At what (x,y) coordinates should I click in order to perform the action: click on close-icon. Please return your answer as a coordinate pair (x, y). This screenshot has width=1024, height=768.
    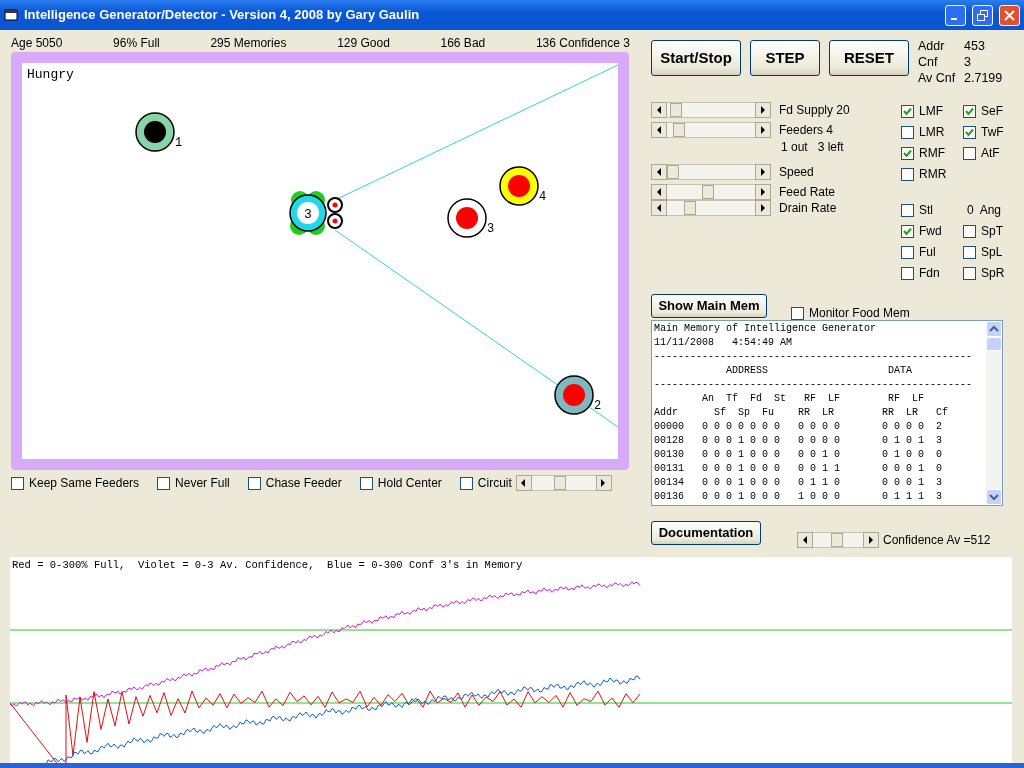
    Looking at the image, I should click on (1009, 15).